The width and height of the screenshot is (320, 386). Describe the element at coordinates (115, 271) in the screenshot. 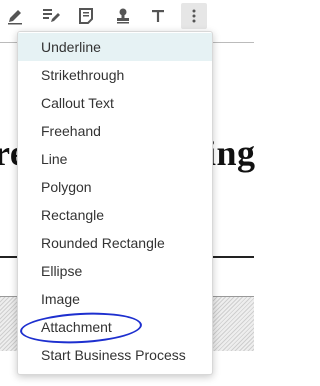

I see `menu-item-ellipse: Ellipse` at that location.